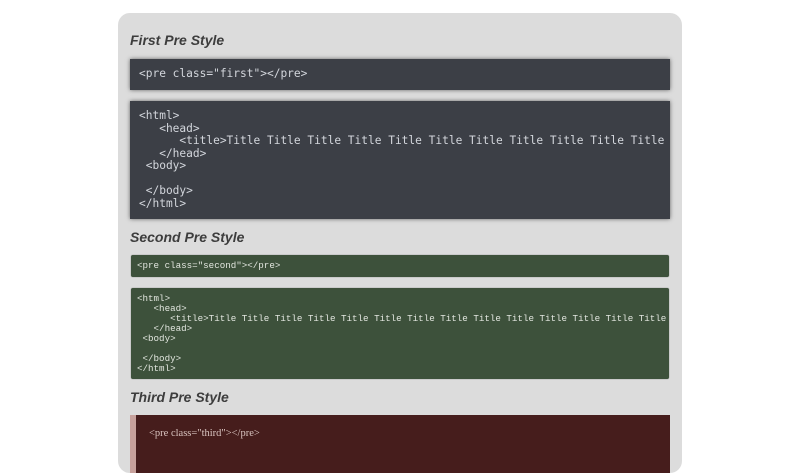 Image resolution: width=800 pixels, height=473 pixels. I want to click on first-pre-style-heading: First Pre Style, so click(177, 40).